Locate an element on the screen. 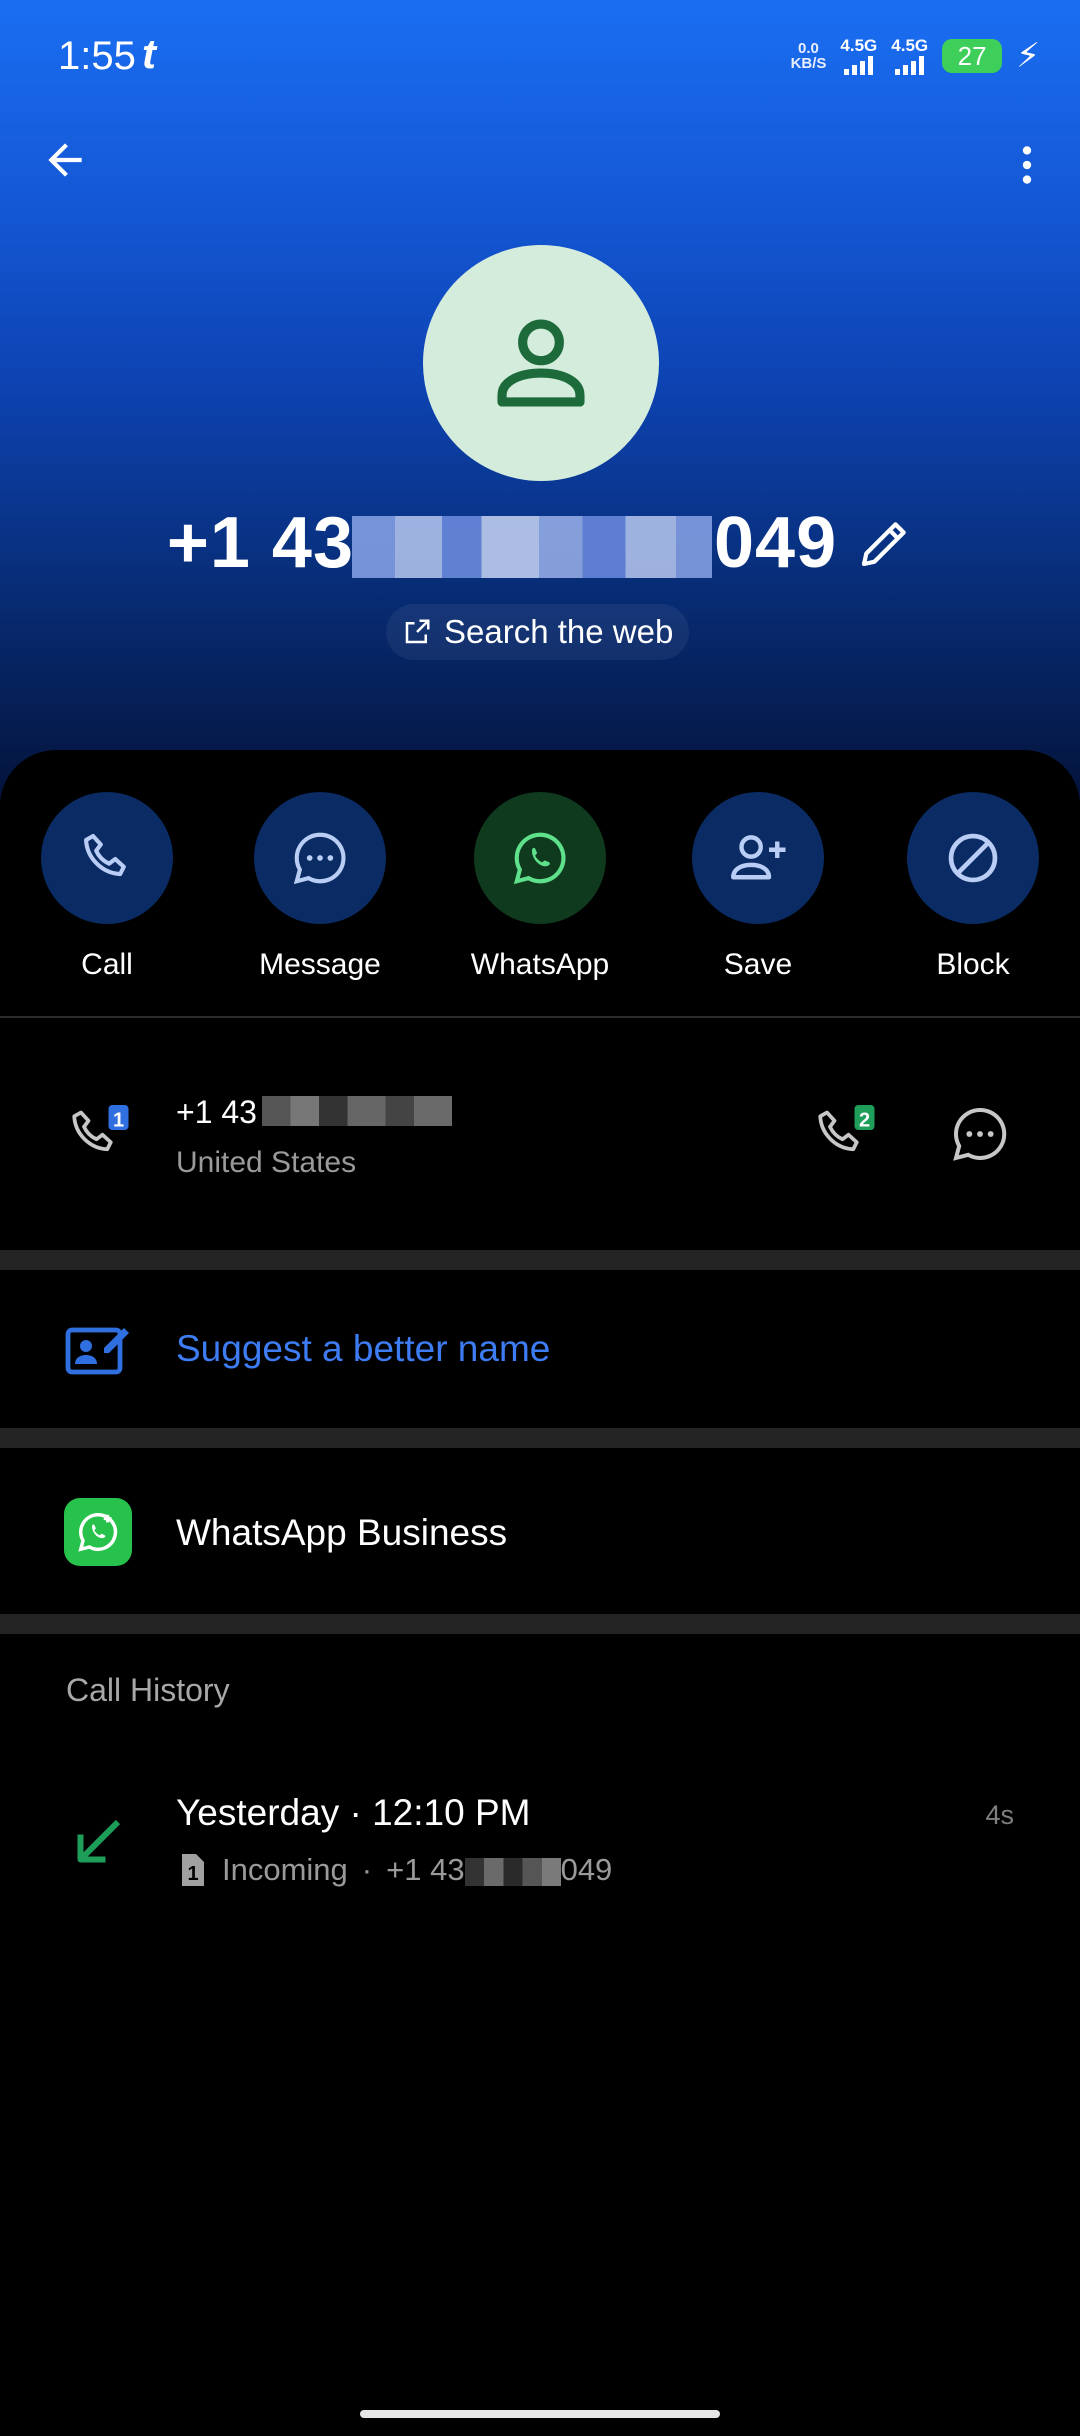  contact-avatar is located at coordinates (541, 363).